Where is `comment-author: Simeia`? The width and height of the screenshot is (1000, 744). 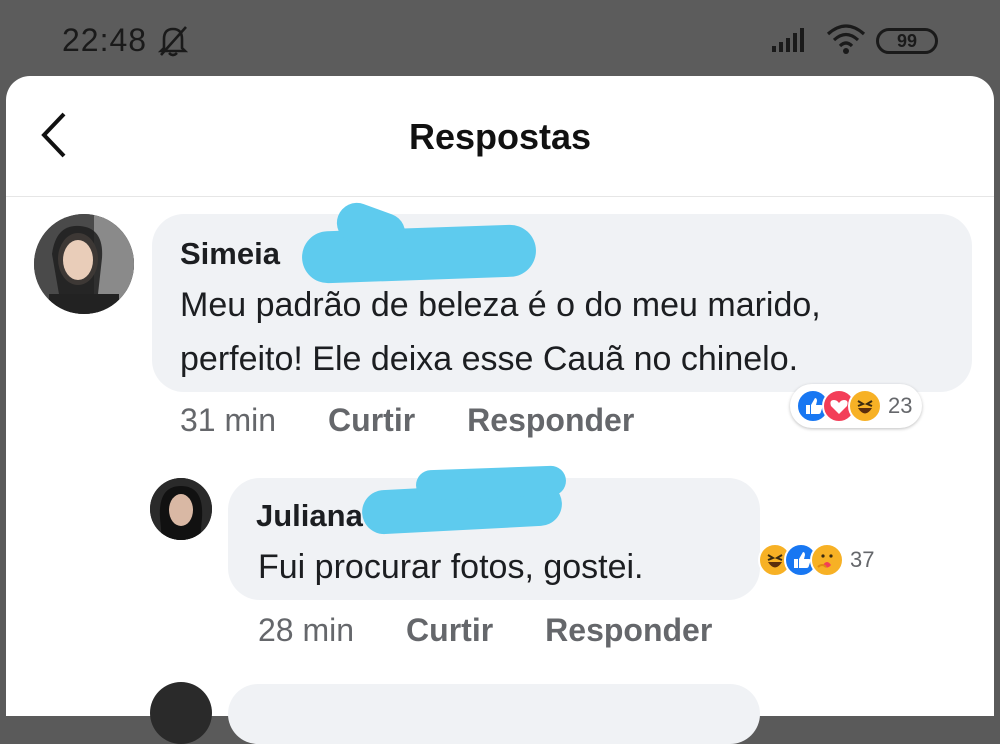 comment-author: Simeia is located at coordinates (230, 254).